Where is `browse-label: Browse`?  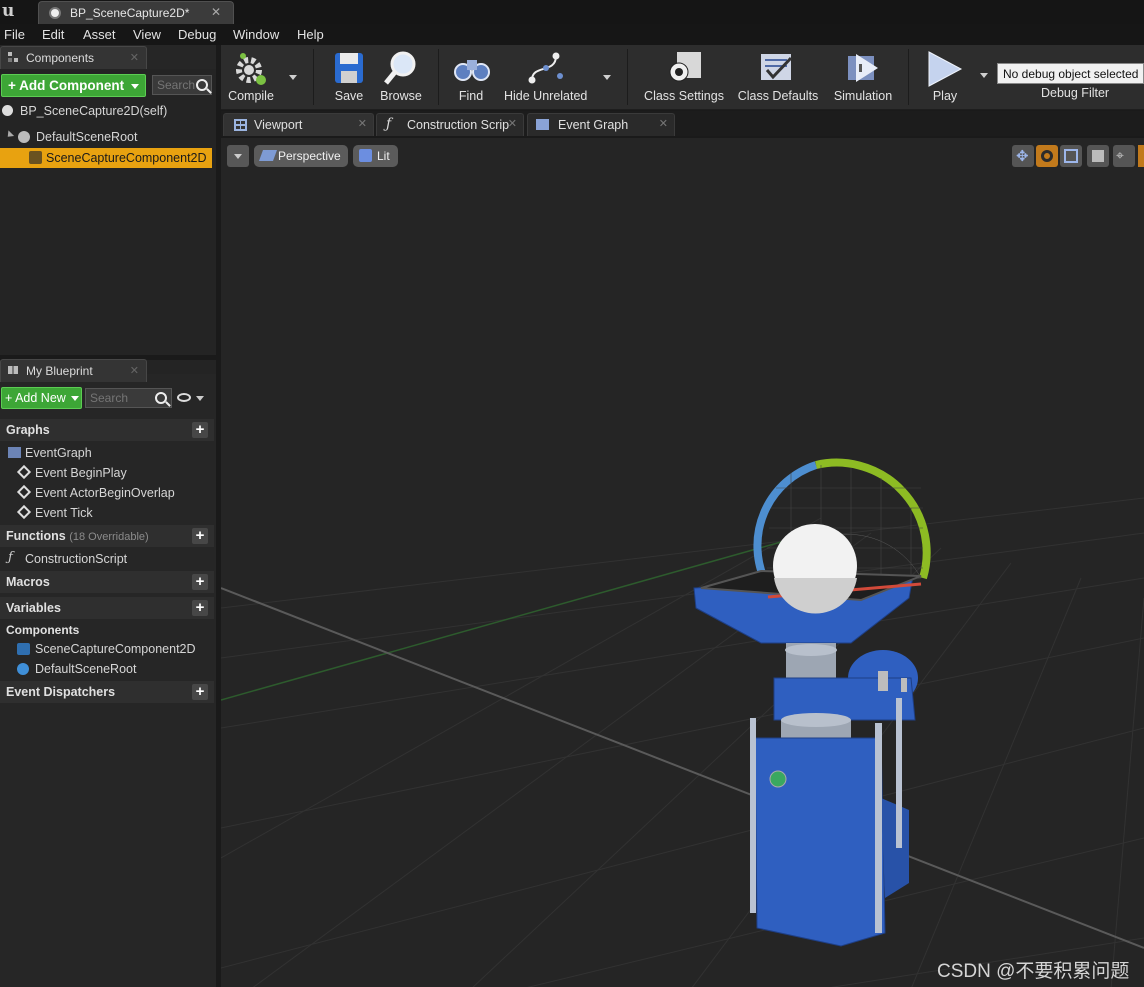
browse-label: Browse is located at coordinates (401, 96).